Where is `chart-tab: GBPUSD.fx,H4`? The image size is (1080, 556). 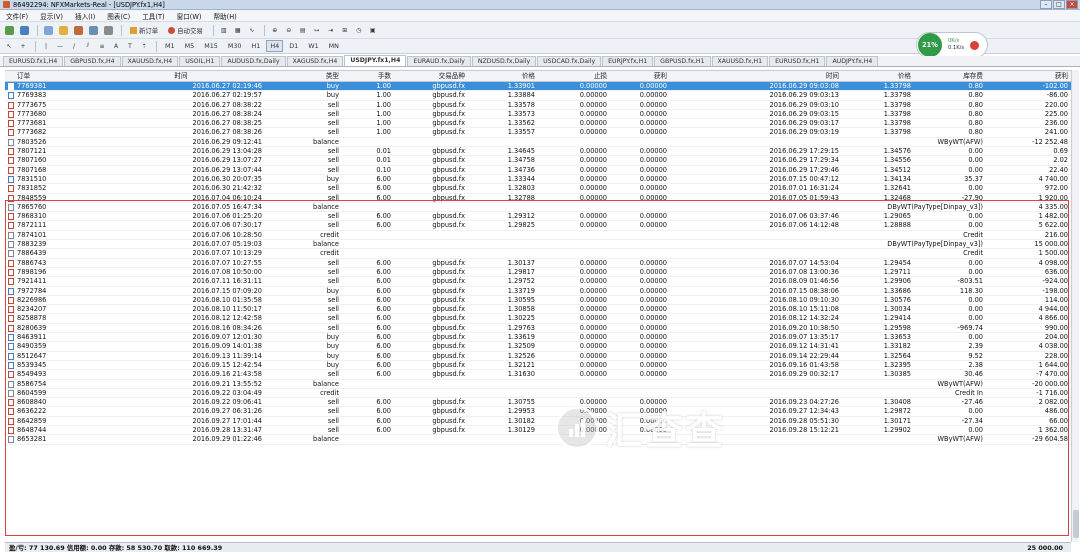
chart-tab: GBPUSD.fx,H4 is located at coordinates (92, 61).